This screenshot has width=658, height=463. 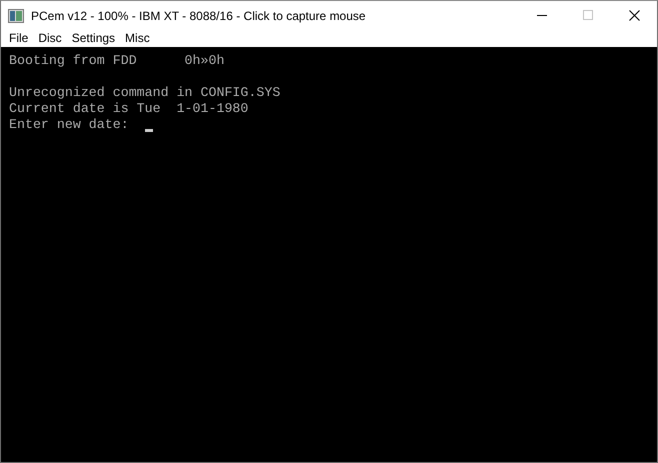 What do you see at coordinates (129, 109) in the screenshot?
I see `console-line: Current date is Tue 1-01-1980` at bounding box center [129, 109].